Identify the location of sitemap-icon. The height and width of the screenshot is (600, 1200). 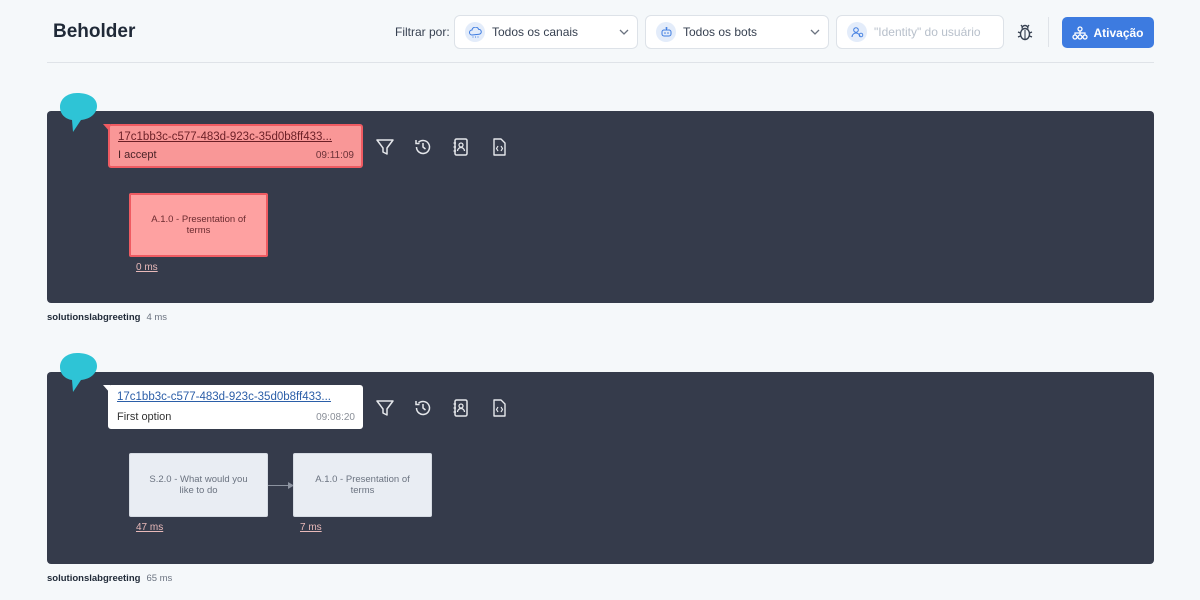
(1080, 32).